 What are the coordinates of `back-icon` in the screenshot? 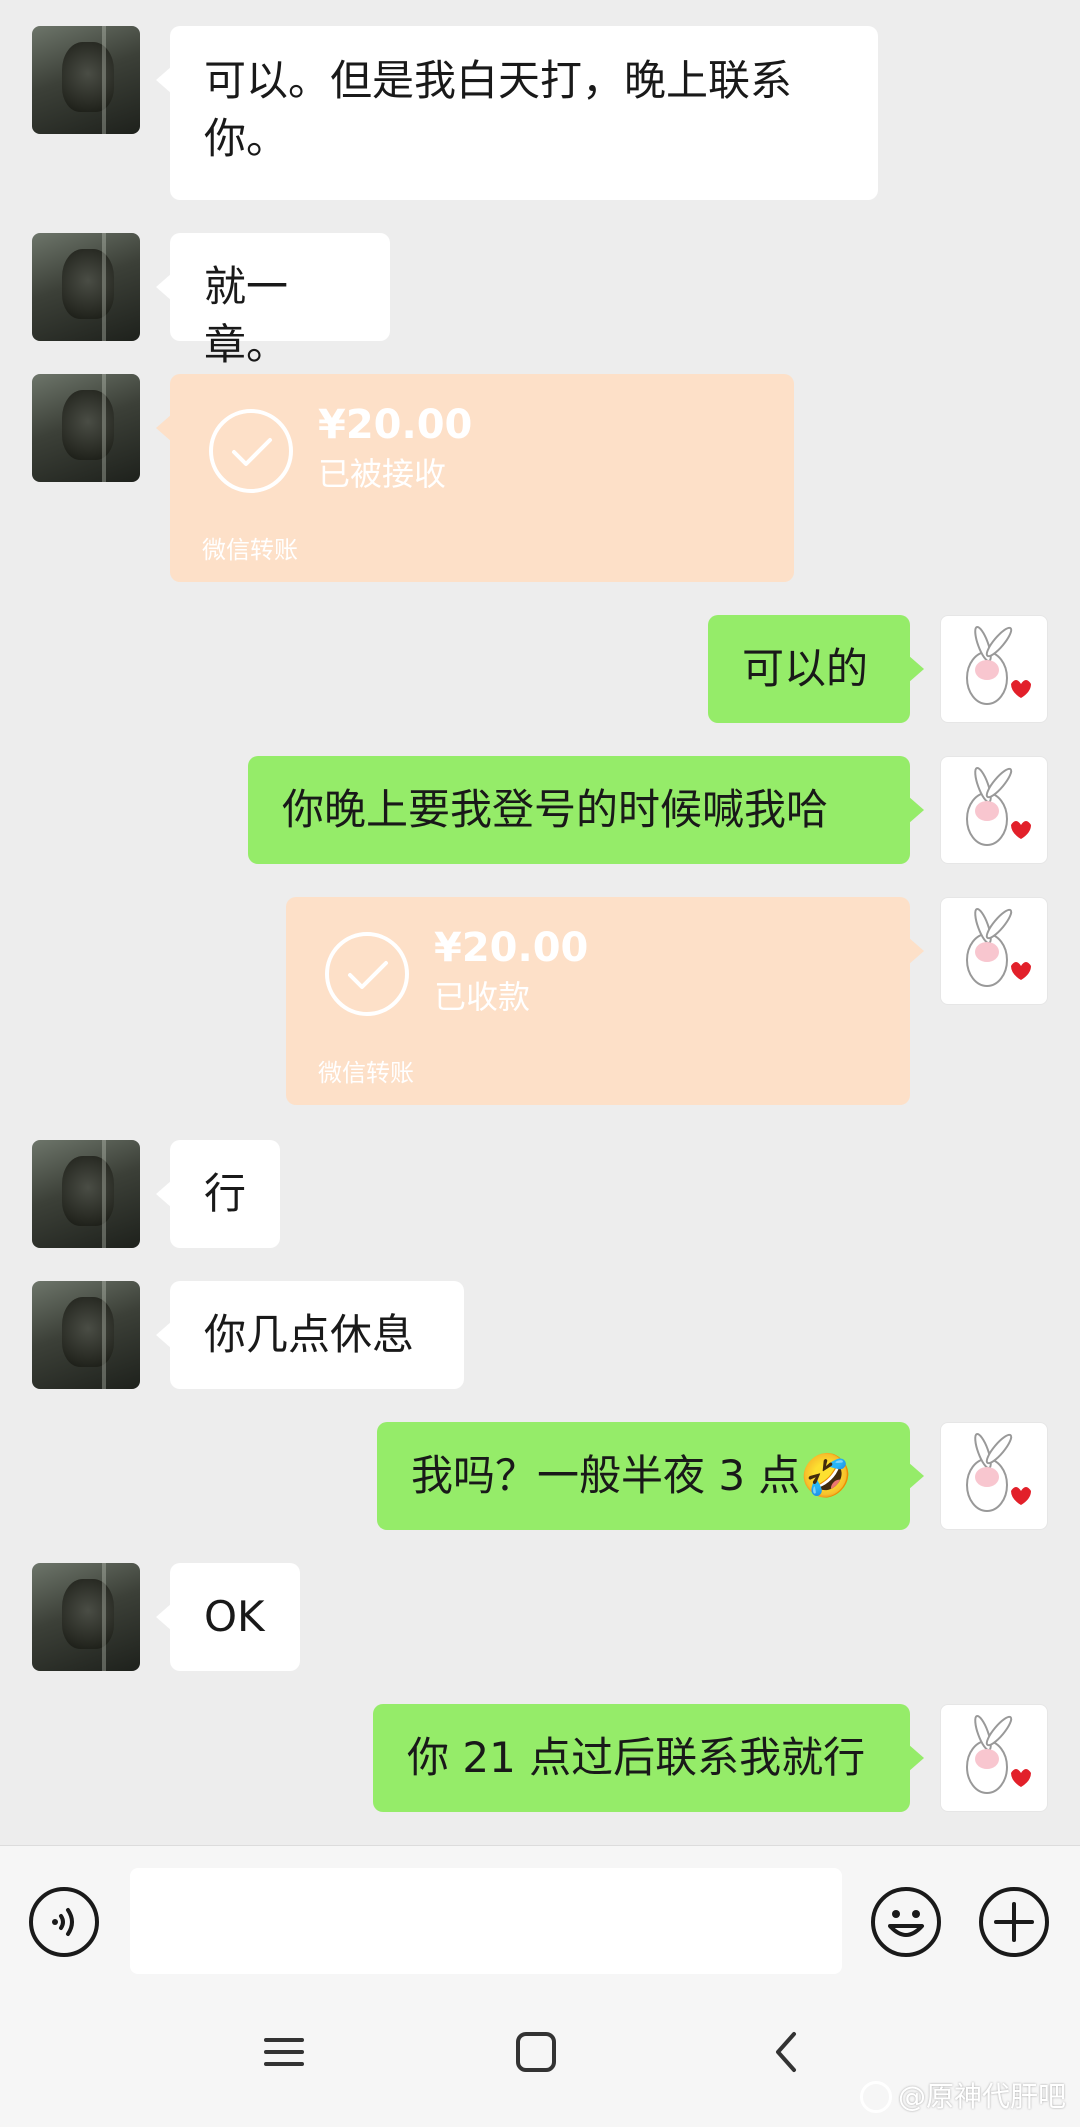 It's located at (786, 2052).